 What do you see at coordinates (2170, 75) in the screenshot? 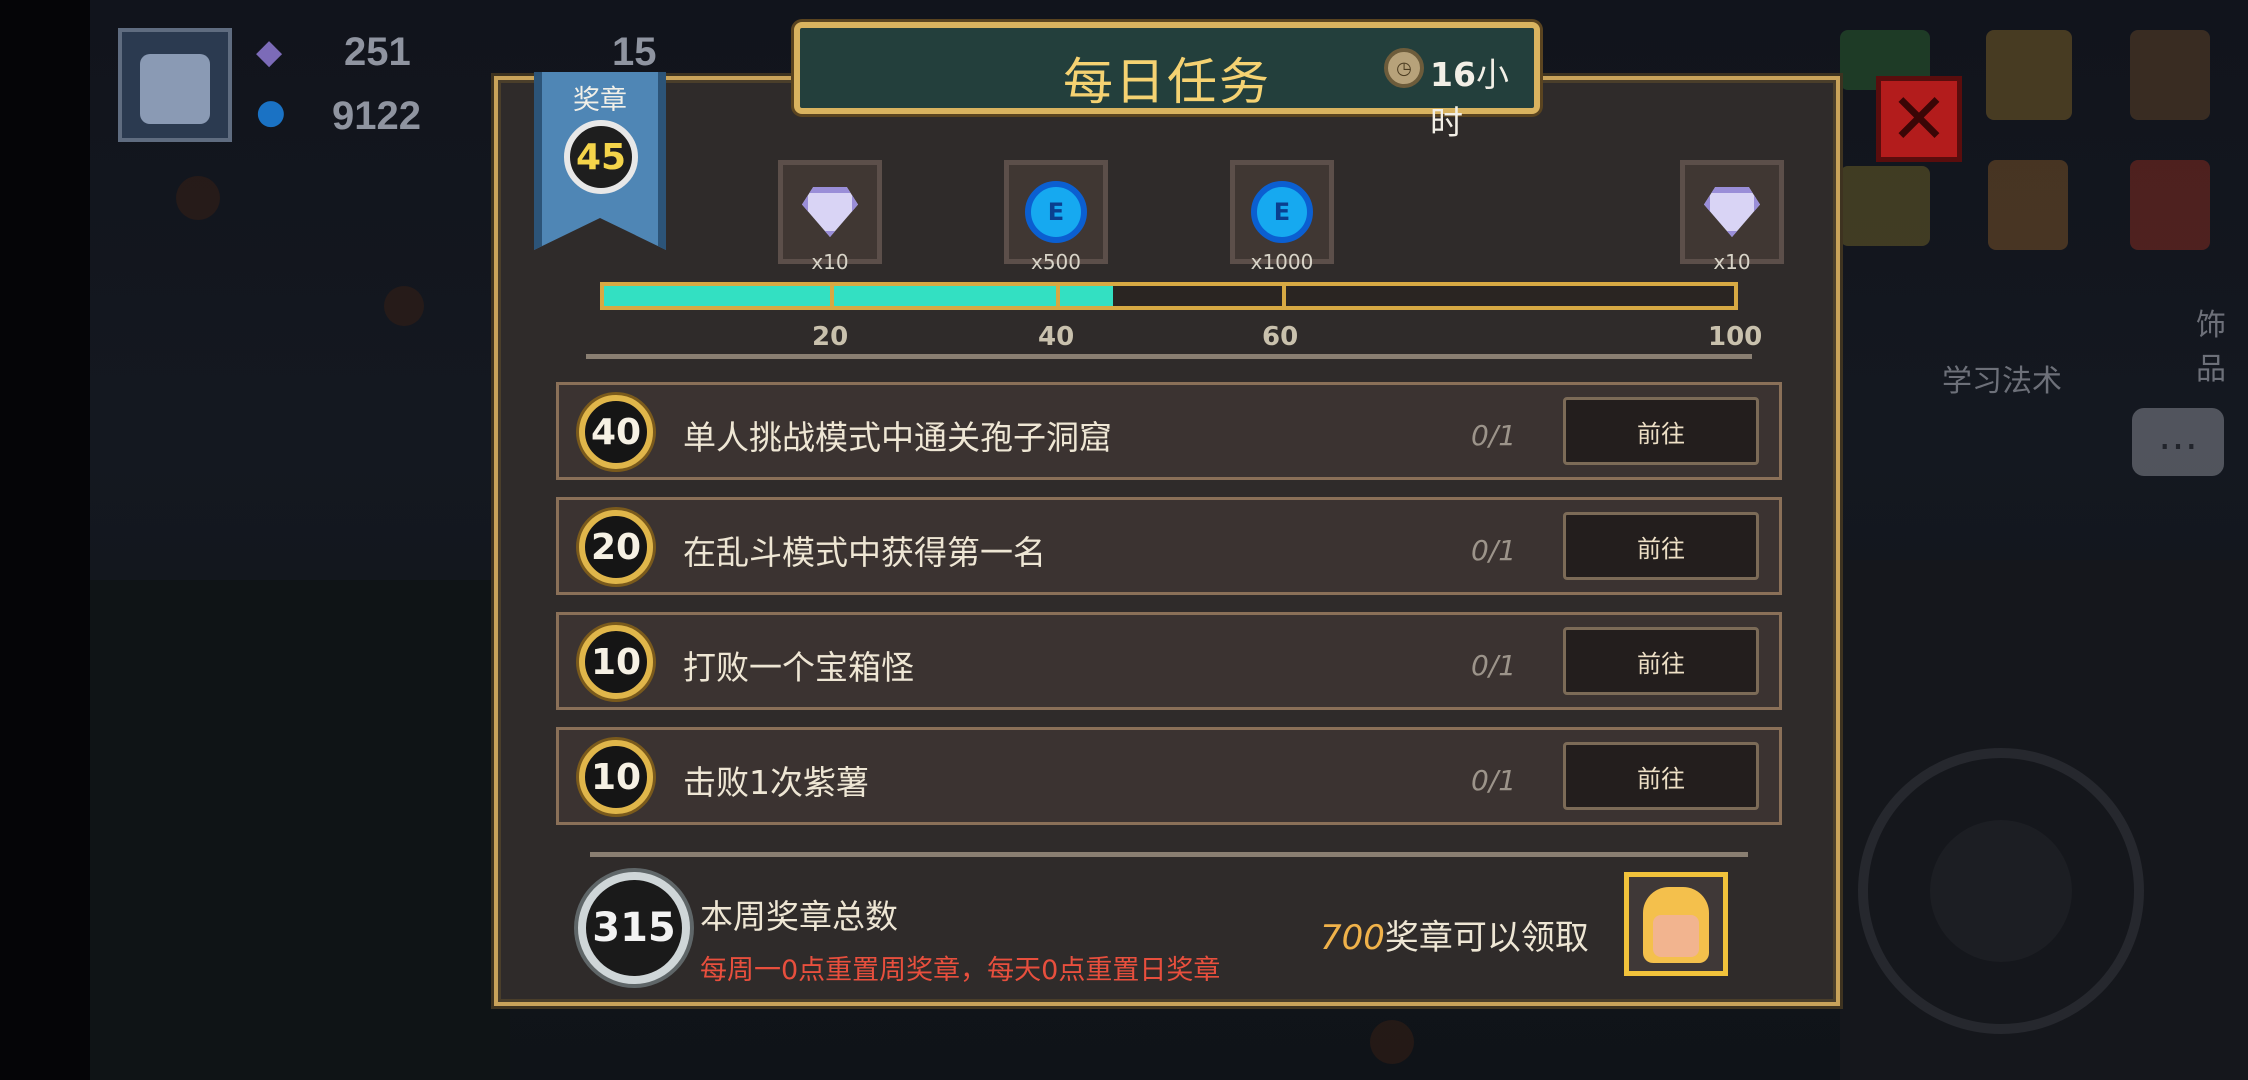
I see `book-icon` at bounding box center [2170, 75].